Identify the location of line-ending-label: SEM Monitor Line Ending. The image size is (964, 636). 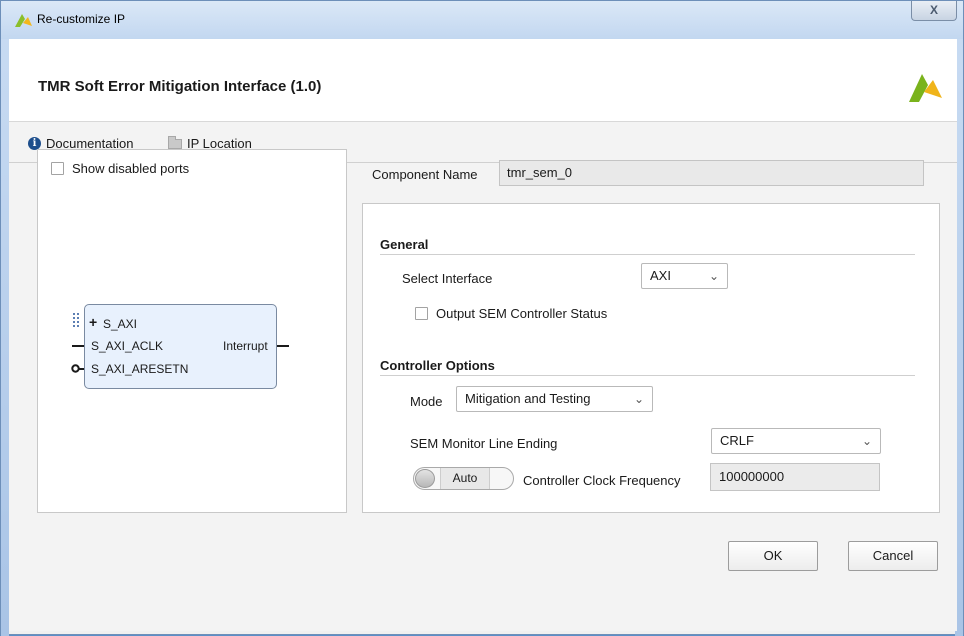
(484, 443).